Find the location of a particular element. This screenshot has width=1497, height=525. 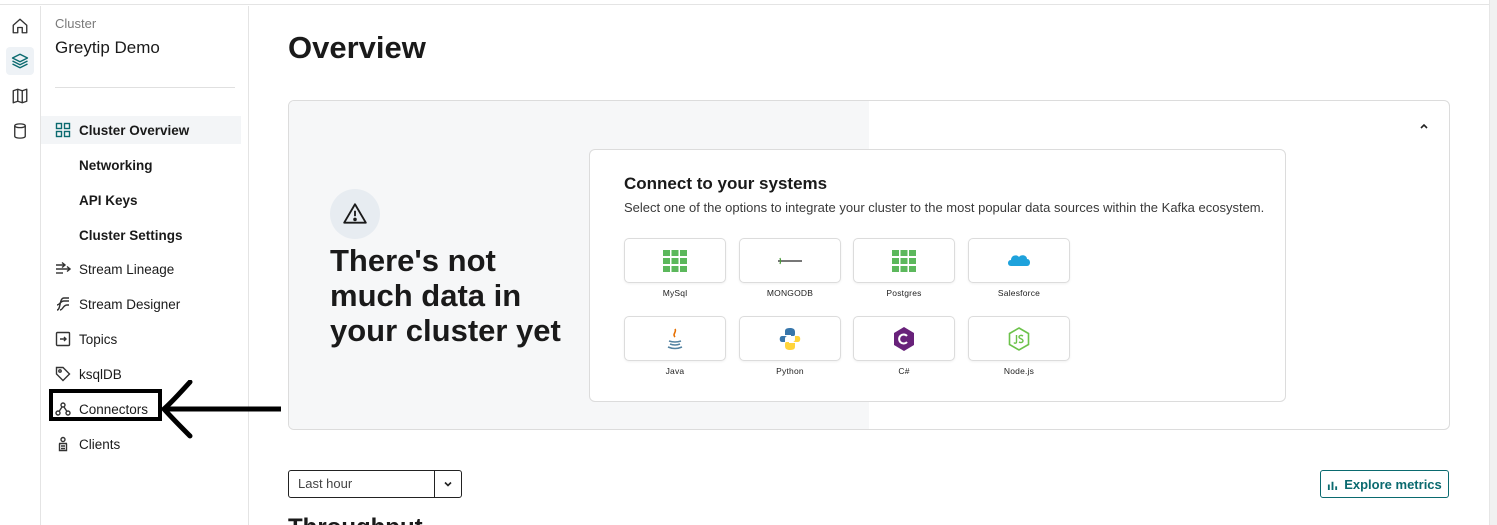

topics-icon is located at coordinates (63, 339).